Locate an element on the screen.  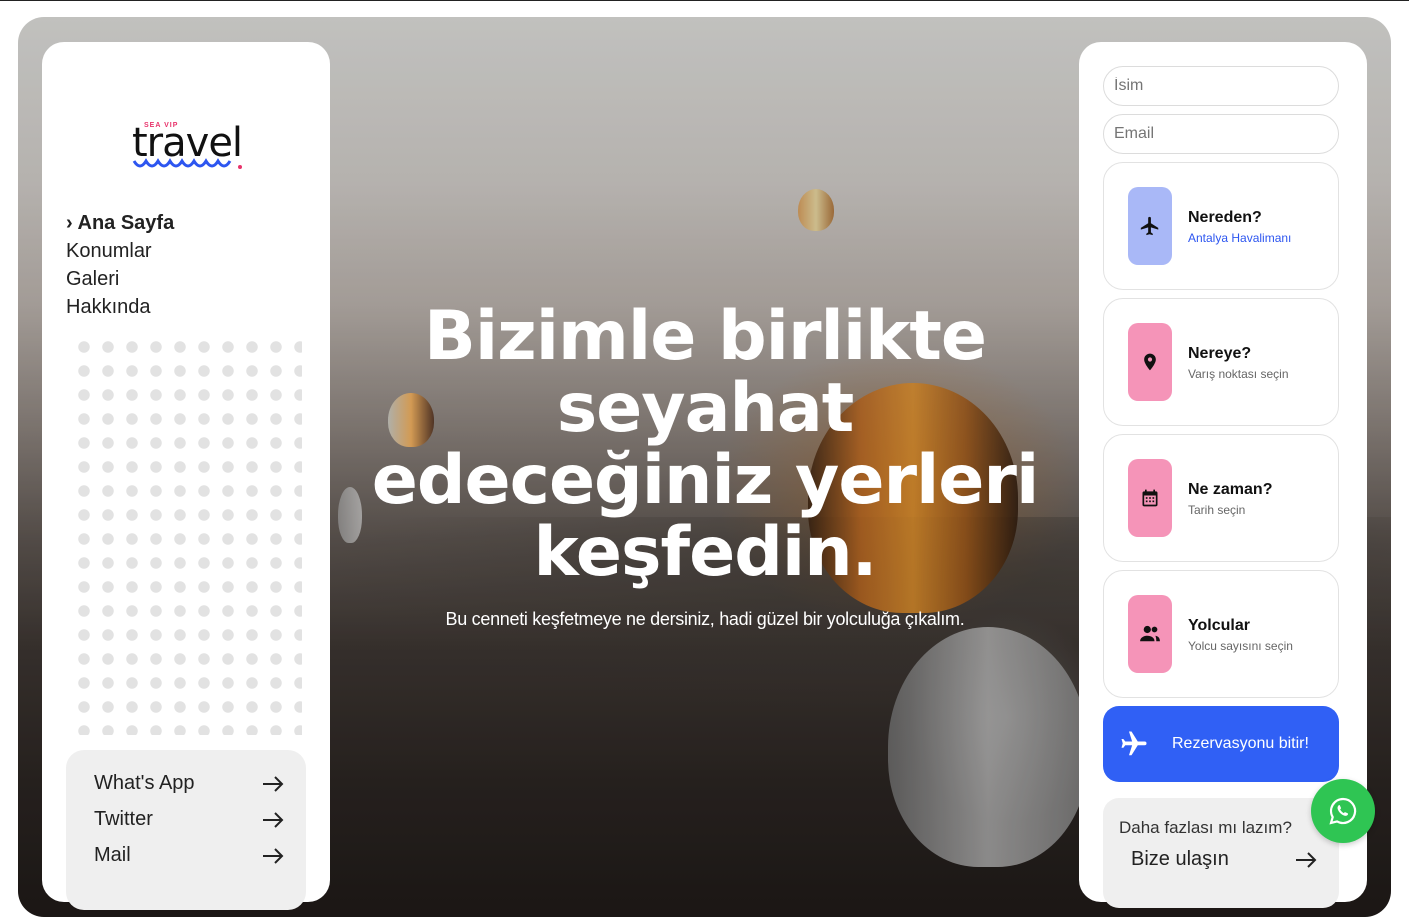
travel-logo: SEA VIP travel is located at coordinates (190, 148).